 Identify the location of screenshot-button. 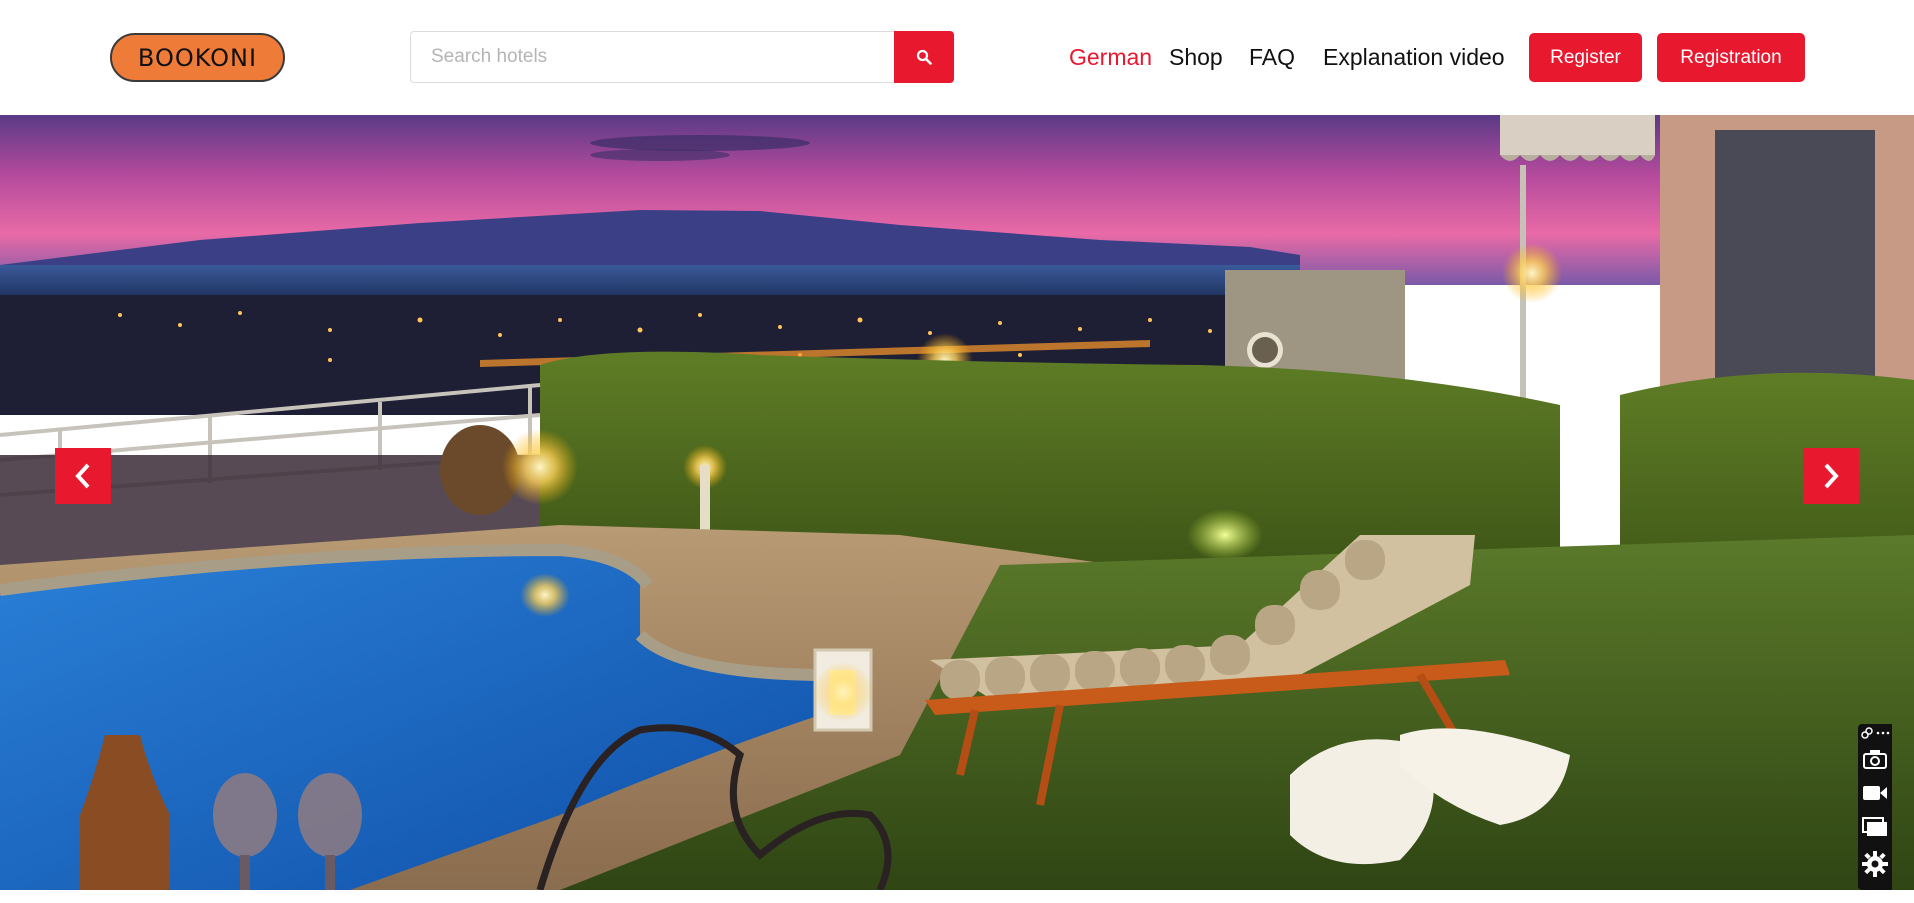
(1875, 759).